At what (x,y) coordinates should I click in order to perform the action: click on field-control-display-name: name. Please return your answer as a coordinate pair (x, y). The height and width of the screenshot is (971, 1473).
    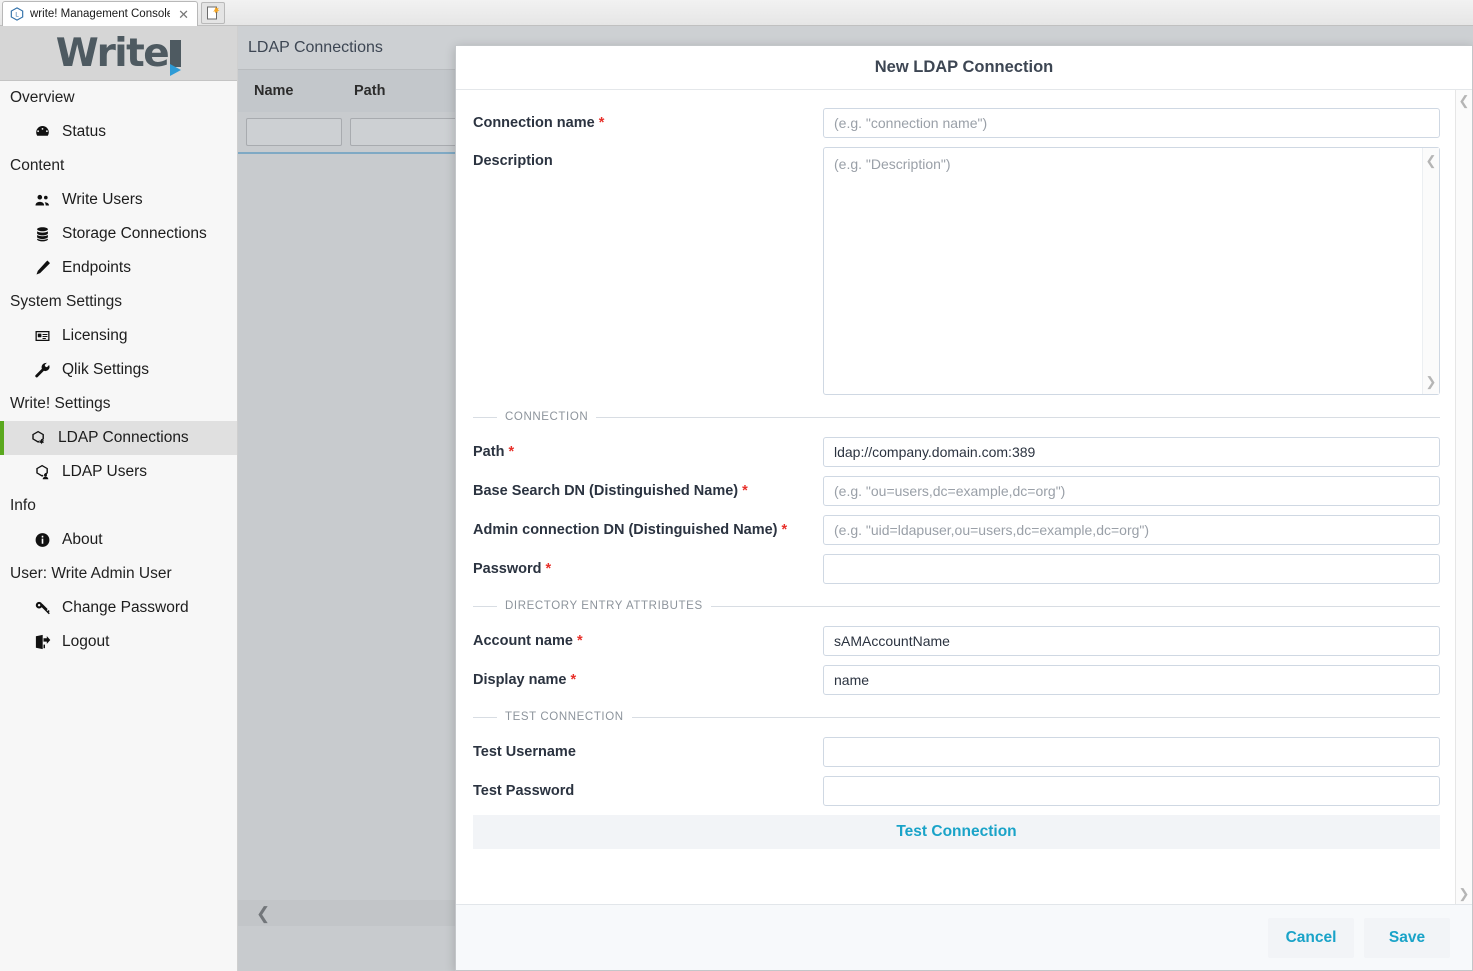
    Looking at the image, I should click on (1131, 680).